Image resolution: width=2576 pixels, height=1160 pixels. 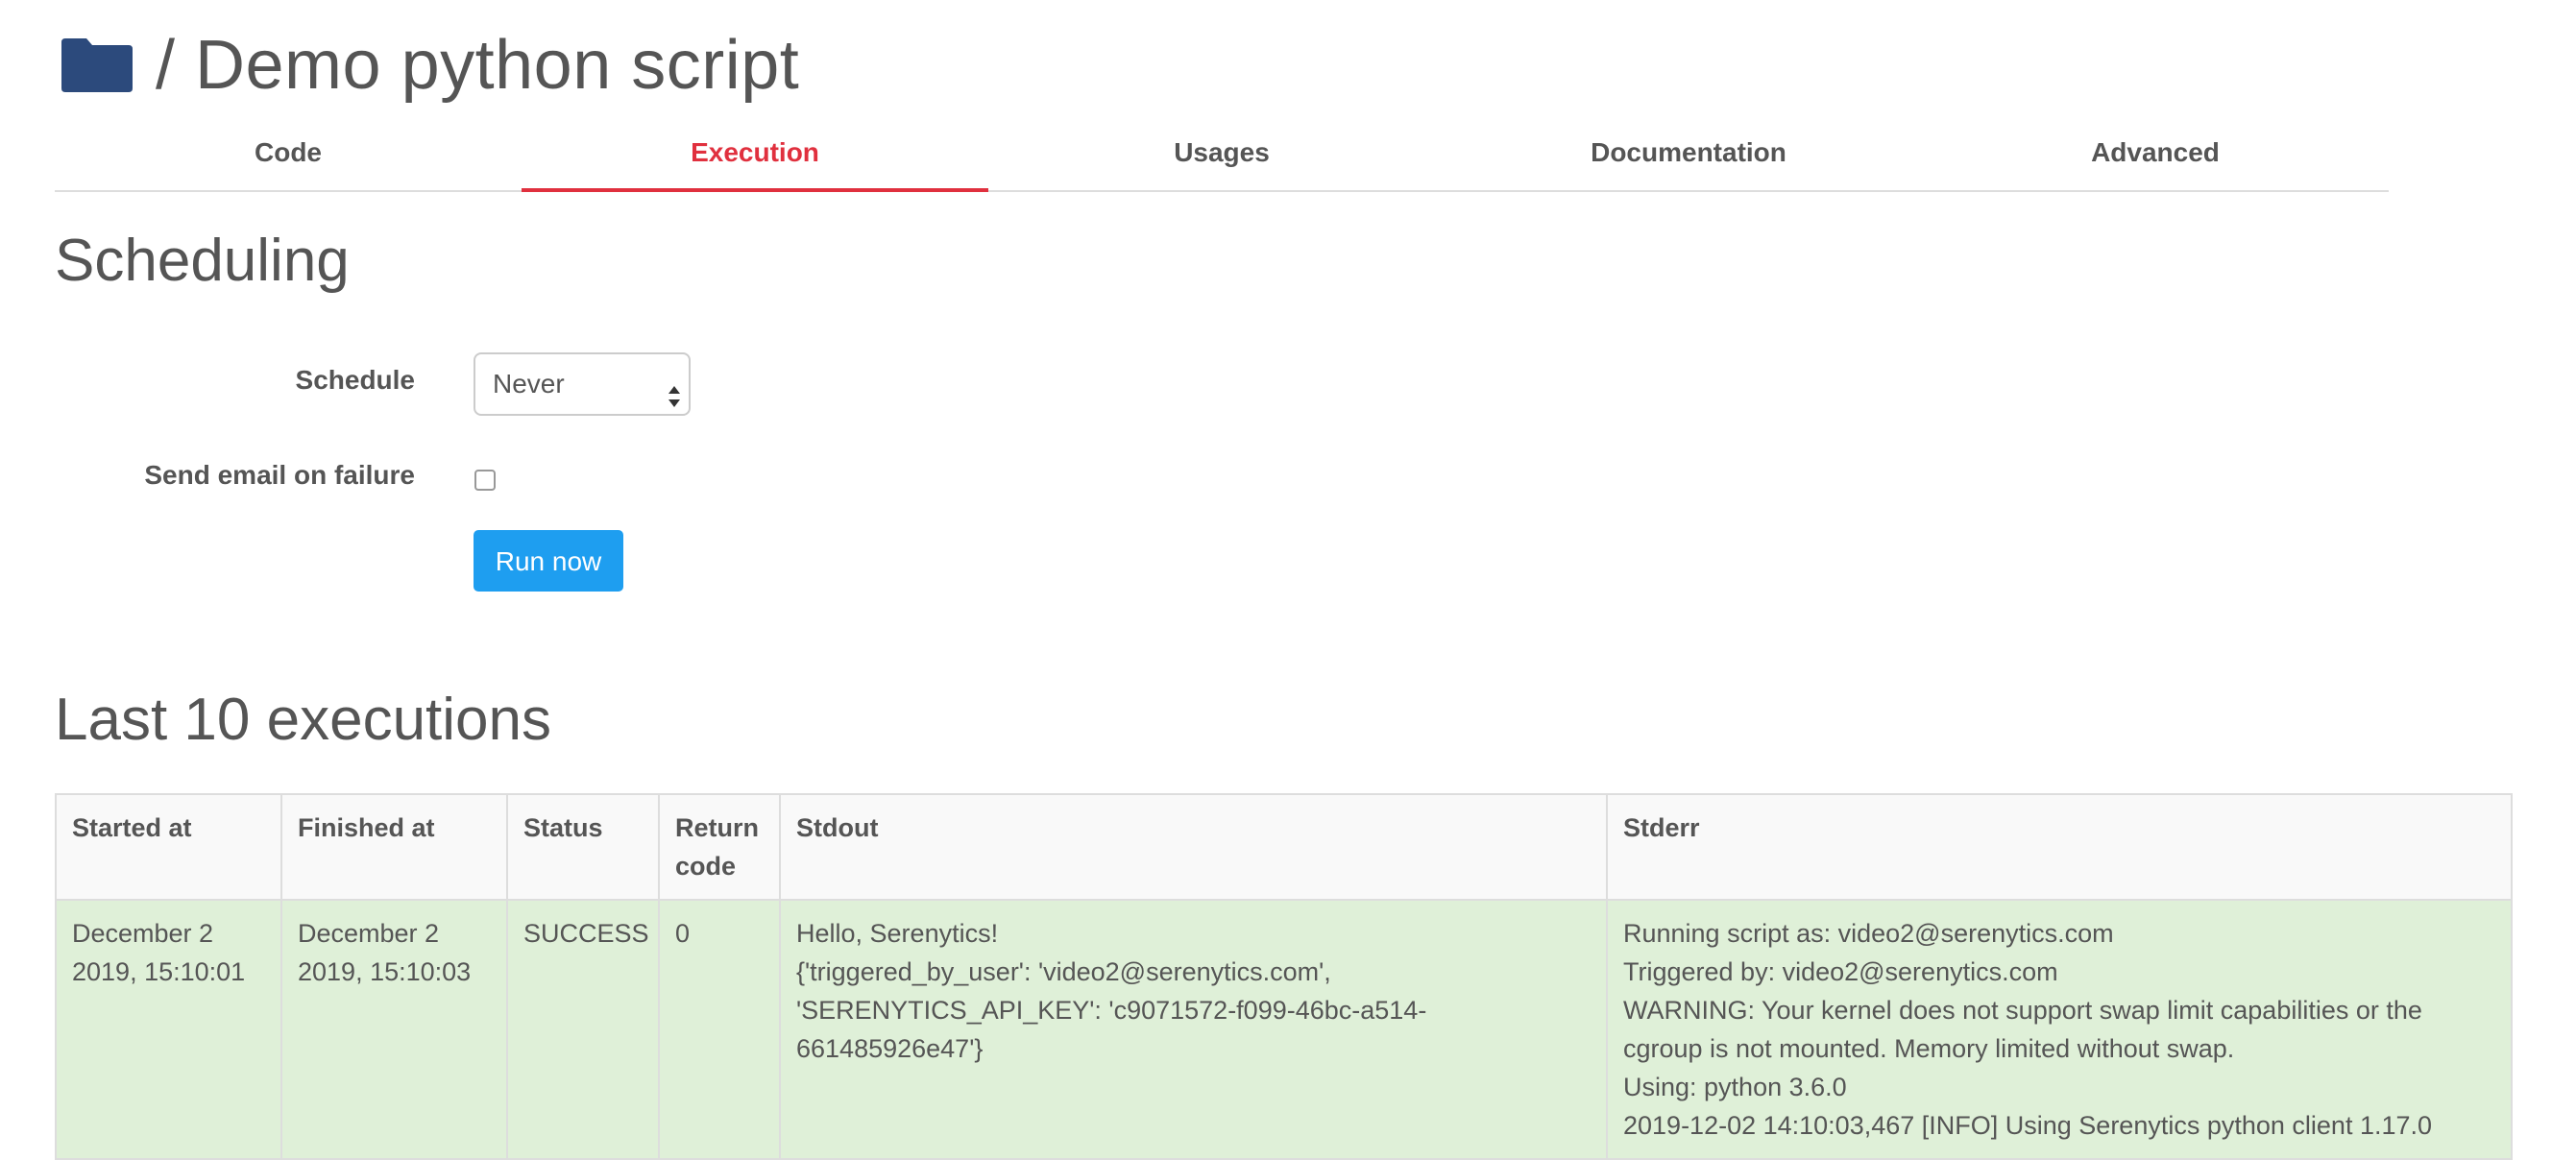 I want to click on tab-advanced: Advanced, so click(x=2155, y=157).